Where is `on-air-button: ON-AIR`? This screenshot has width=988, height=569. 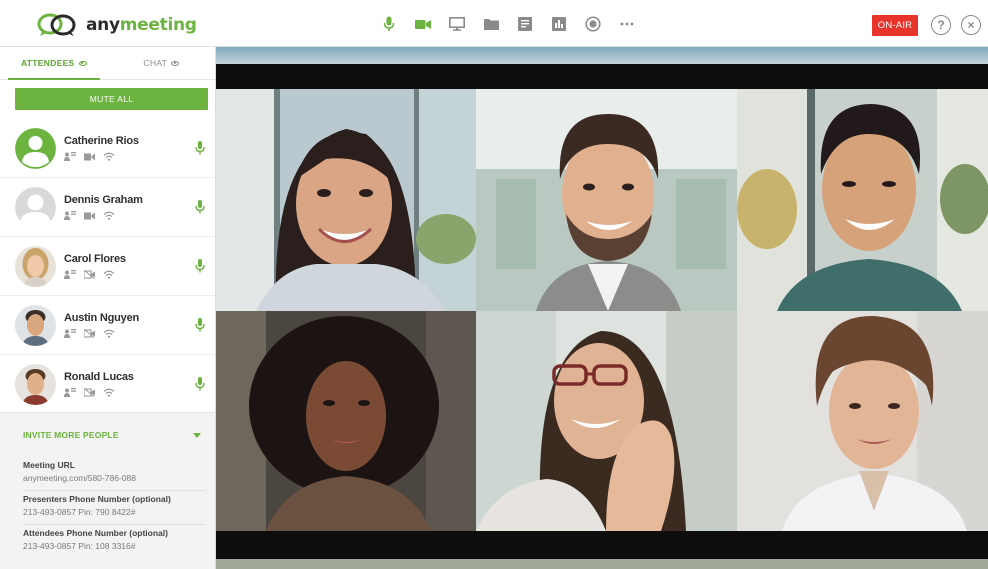 on-air-button: ON-AIR is located at coordinates (895, 25).